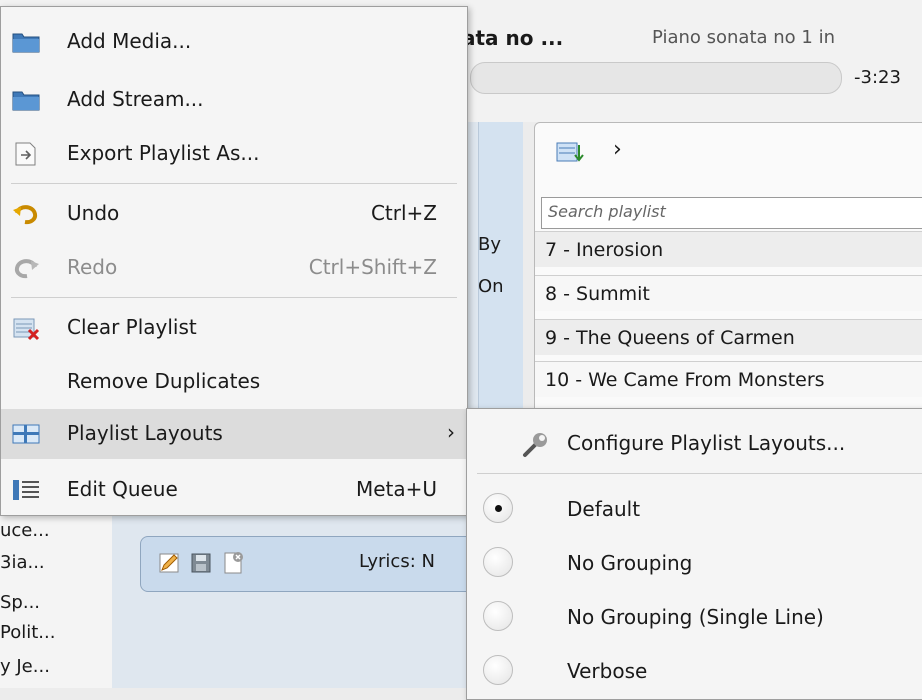 The image size is (922, 700). I want to click on edit-icon, so click(169, 563).